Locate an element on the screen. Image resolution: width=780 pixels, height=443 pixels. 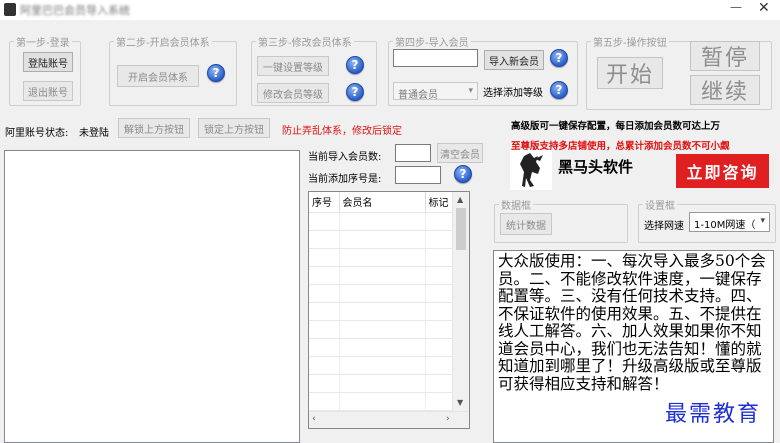
member-input is located at coordinates (435, 58).